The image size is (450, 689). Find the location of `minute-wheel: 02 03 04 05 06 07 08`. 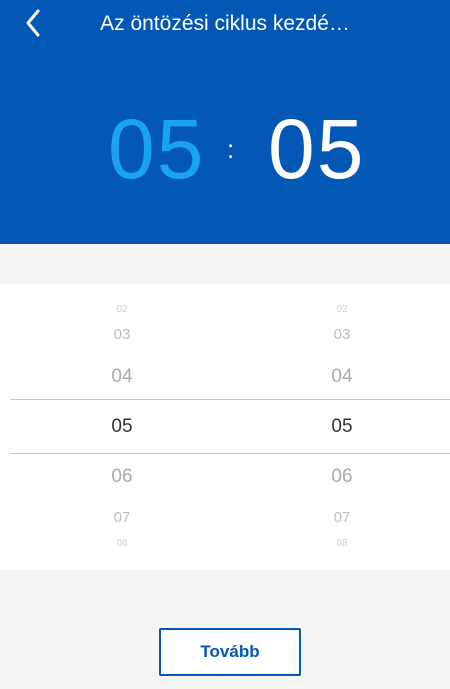

minute-wheel: 02 03 04 05 06 07 08 is located at coordinates (342, 427).